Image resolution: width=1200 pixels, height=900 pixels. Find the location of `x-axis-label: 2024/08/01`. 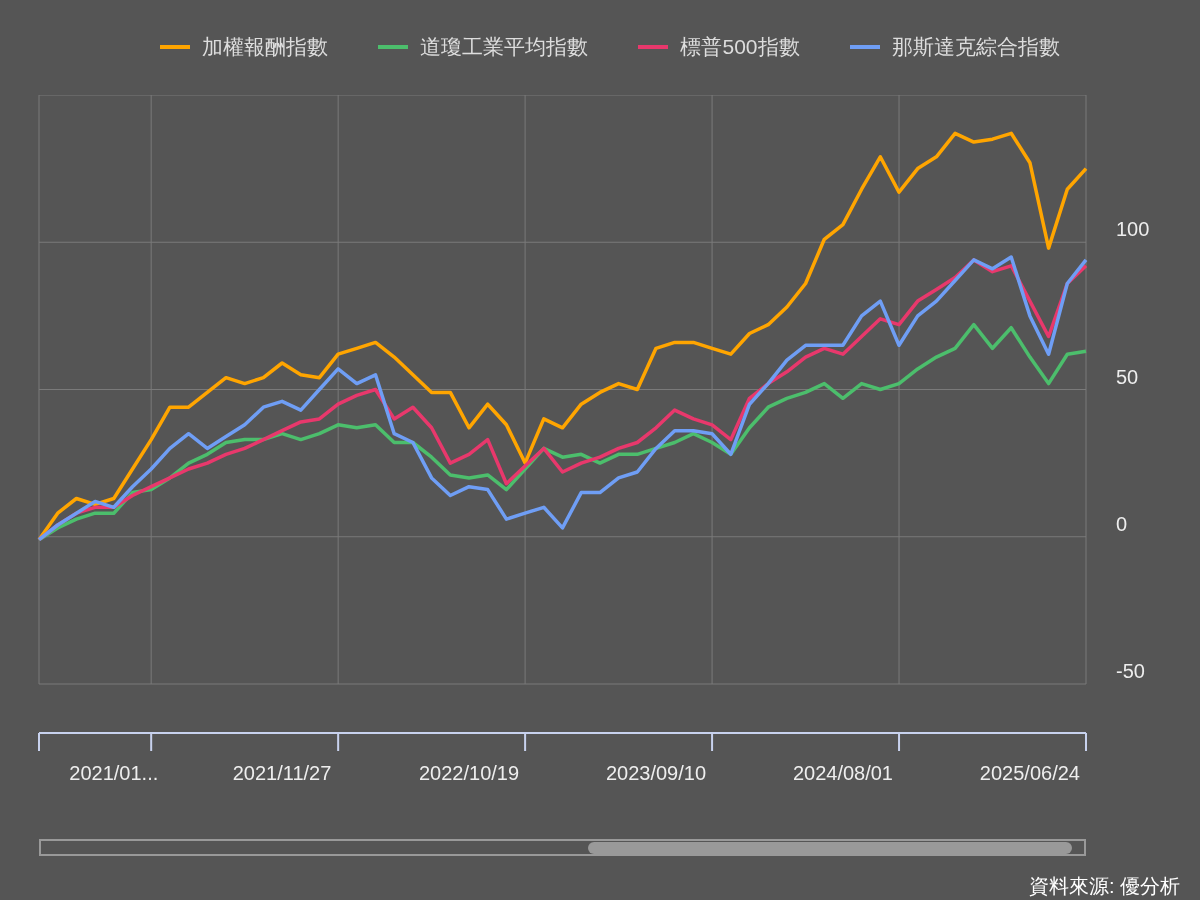

x-axis-label: 2024/08/01 is located at coordinates (842, 773).